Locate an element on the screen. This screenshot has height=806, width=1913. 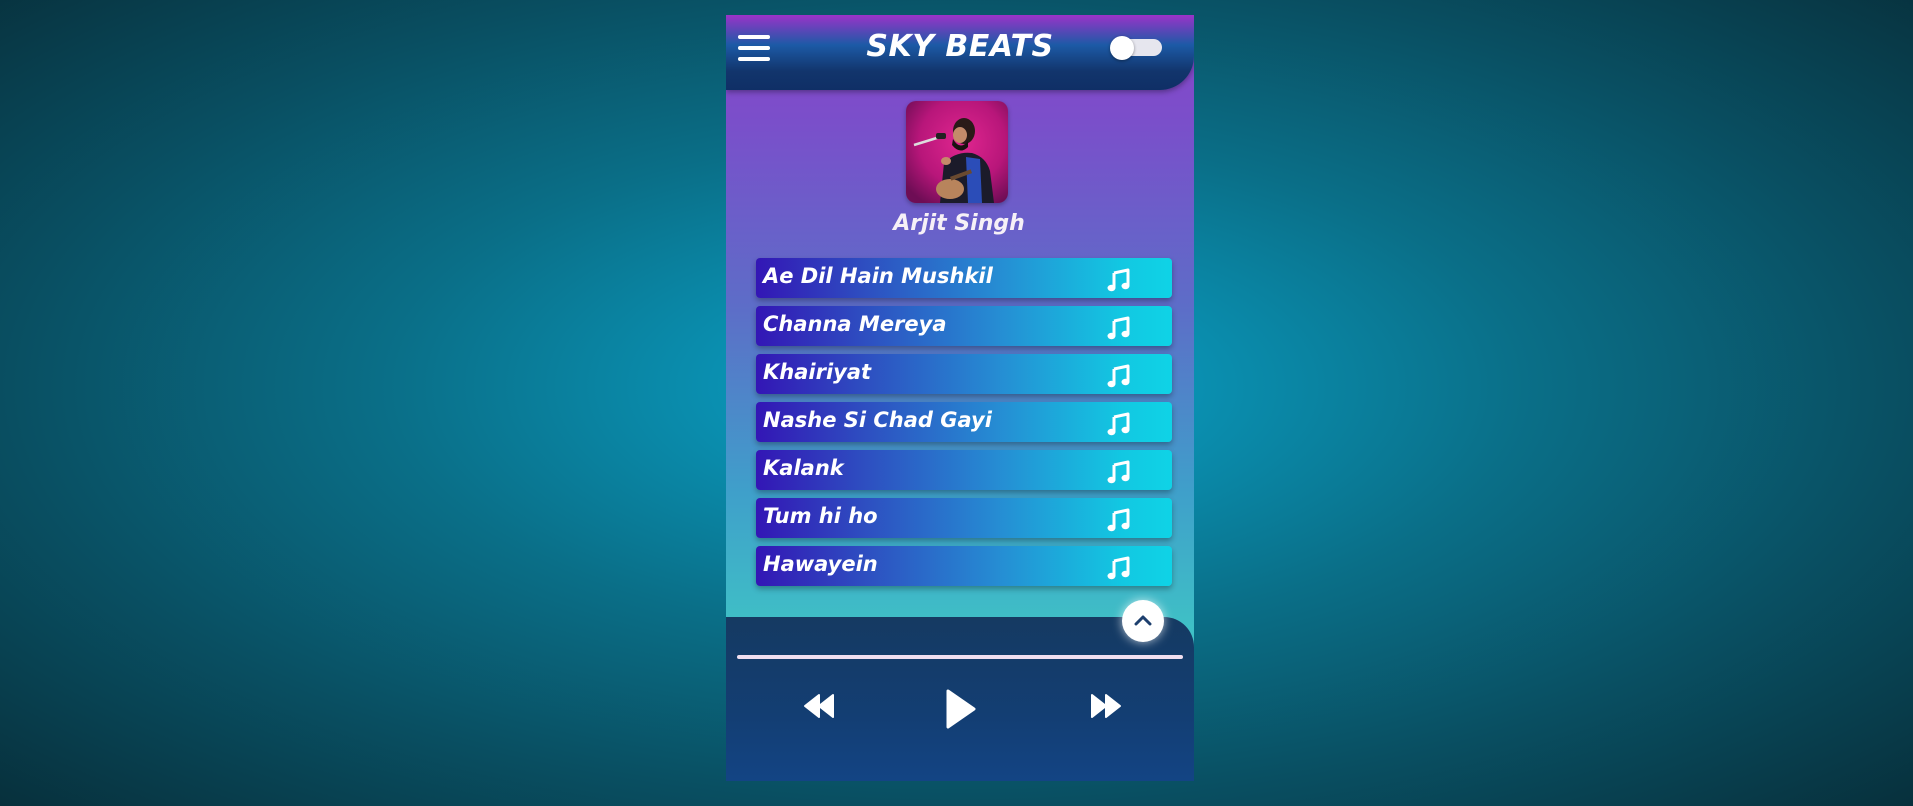
next-button is located at coordinates (1106, 706).